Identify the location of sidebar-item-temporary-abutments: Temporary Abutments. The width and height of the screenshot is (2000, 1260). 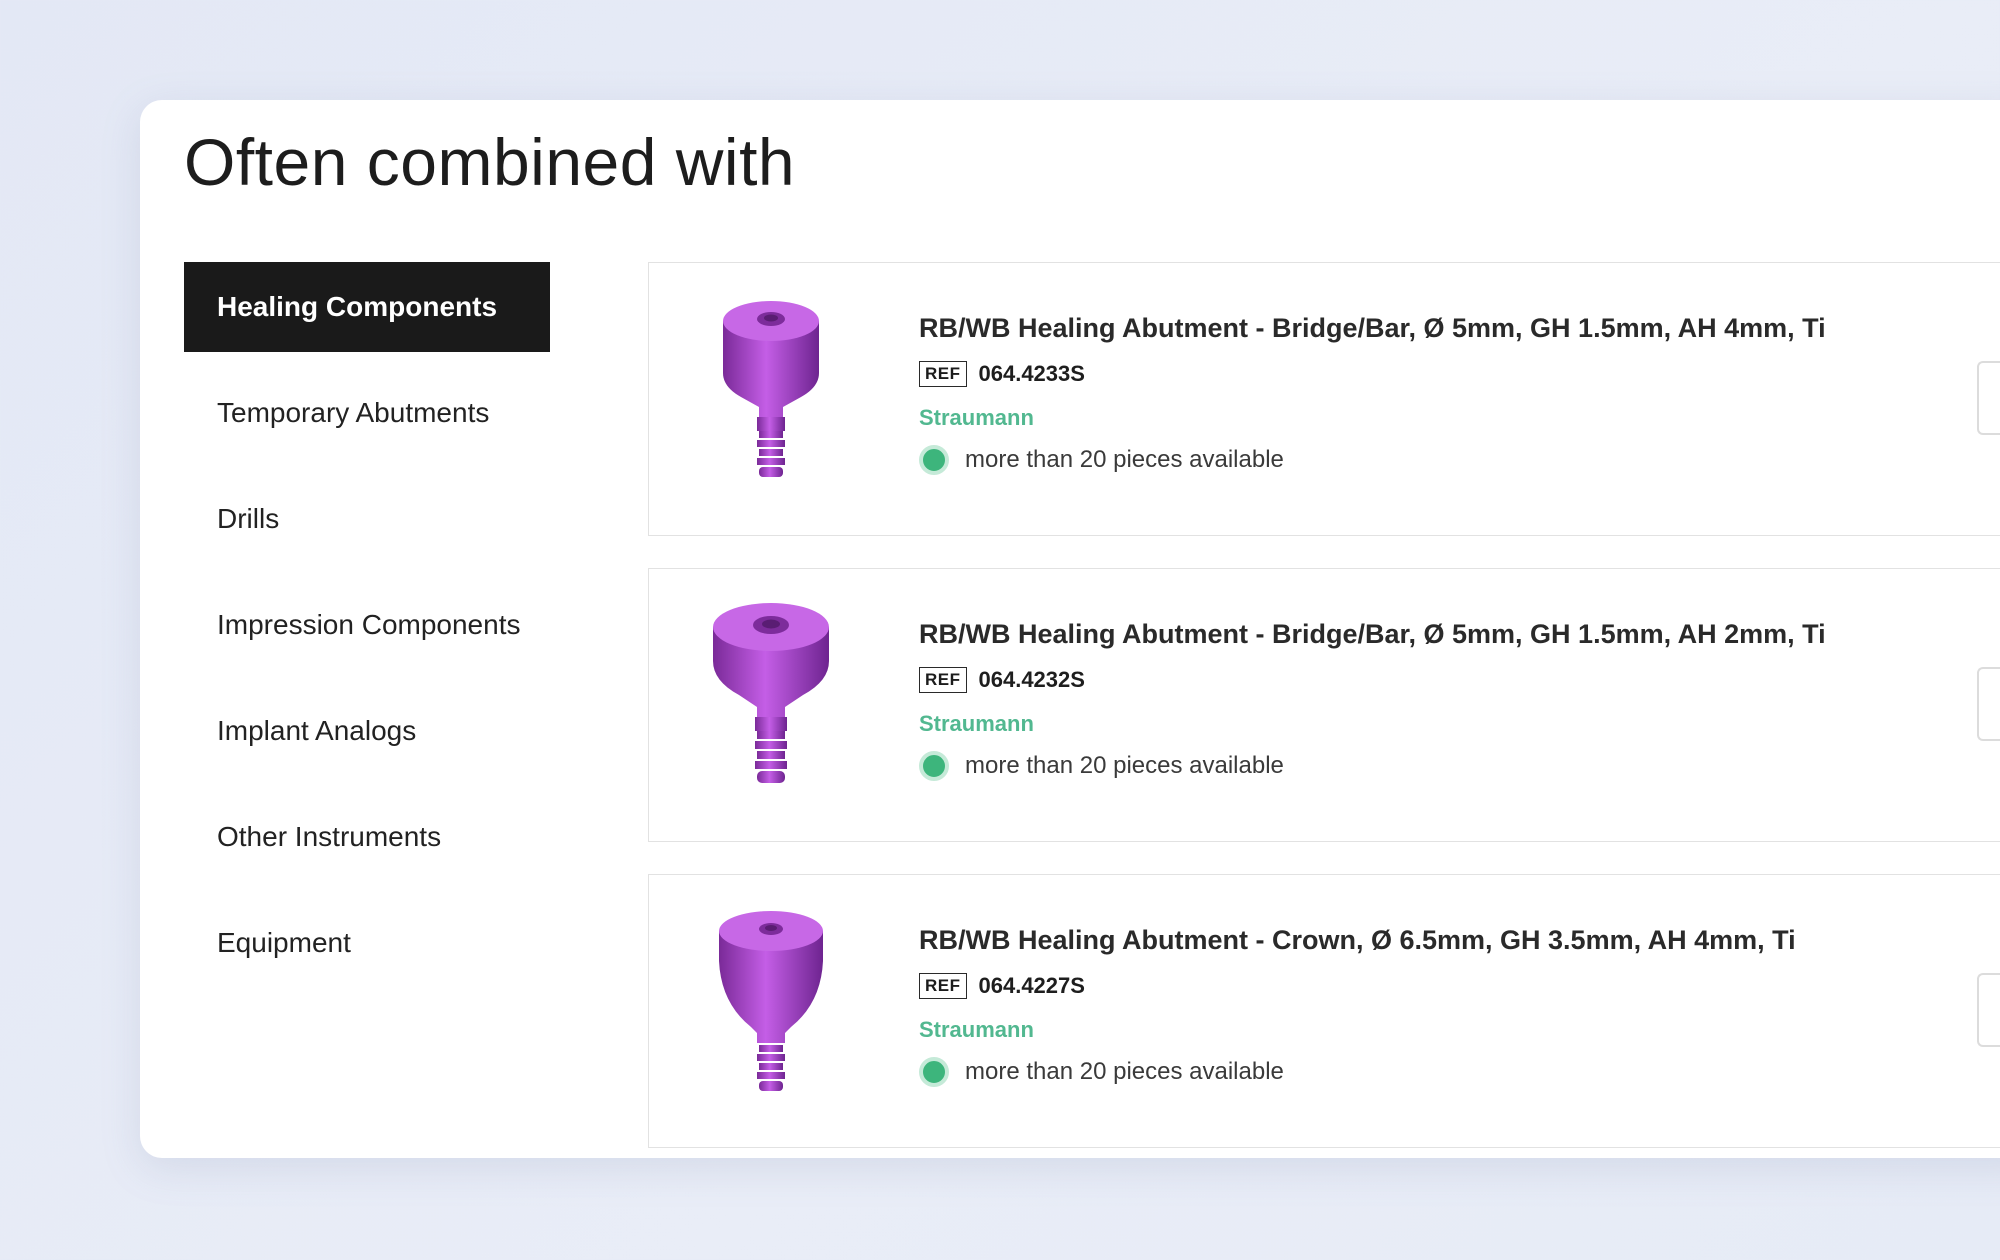
(367, 413).